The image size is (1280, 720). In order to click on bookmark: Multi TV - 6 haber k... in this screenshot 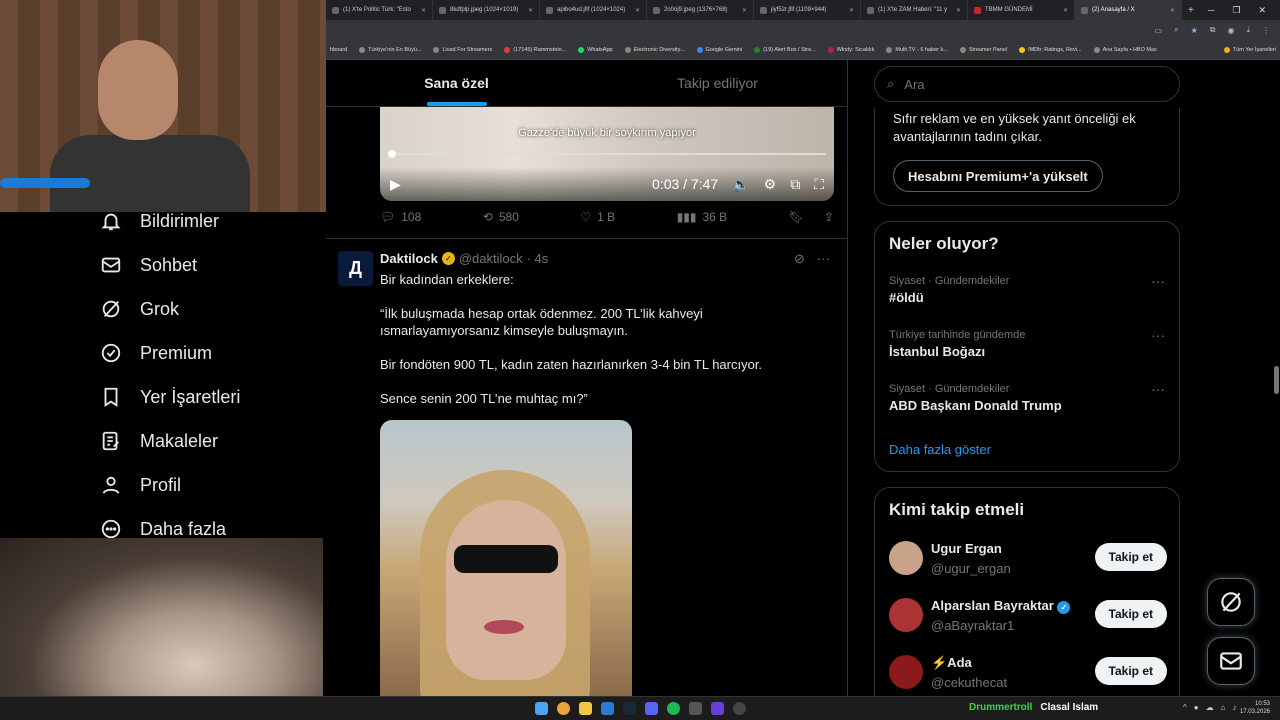, I will do `click(917, 49)`.